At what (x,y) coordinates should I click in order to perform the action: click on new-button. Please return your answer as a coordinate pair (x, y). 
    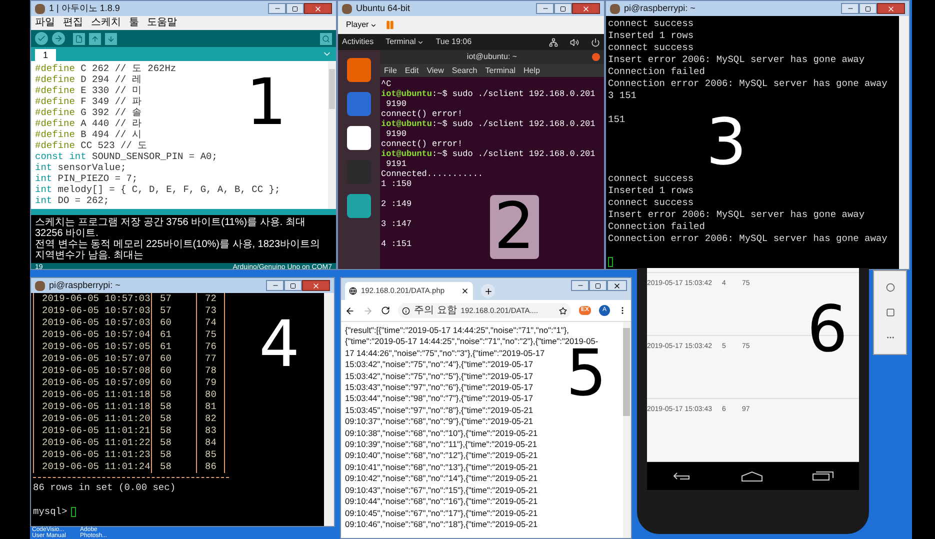
    Looking at the image, I should click on (79, 38).